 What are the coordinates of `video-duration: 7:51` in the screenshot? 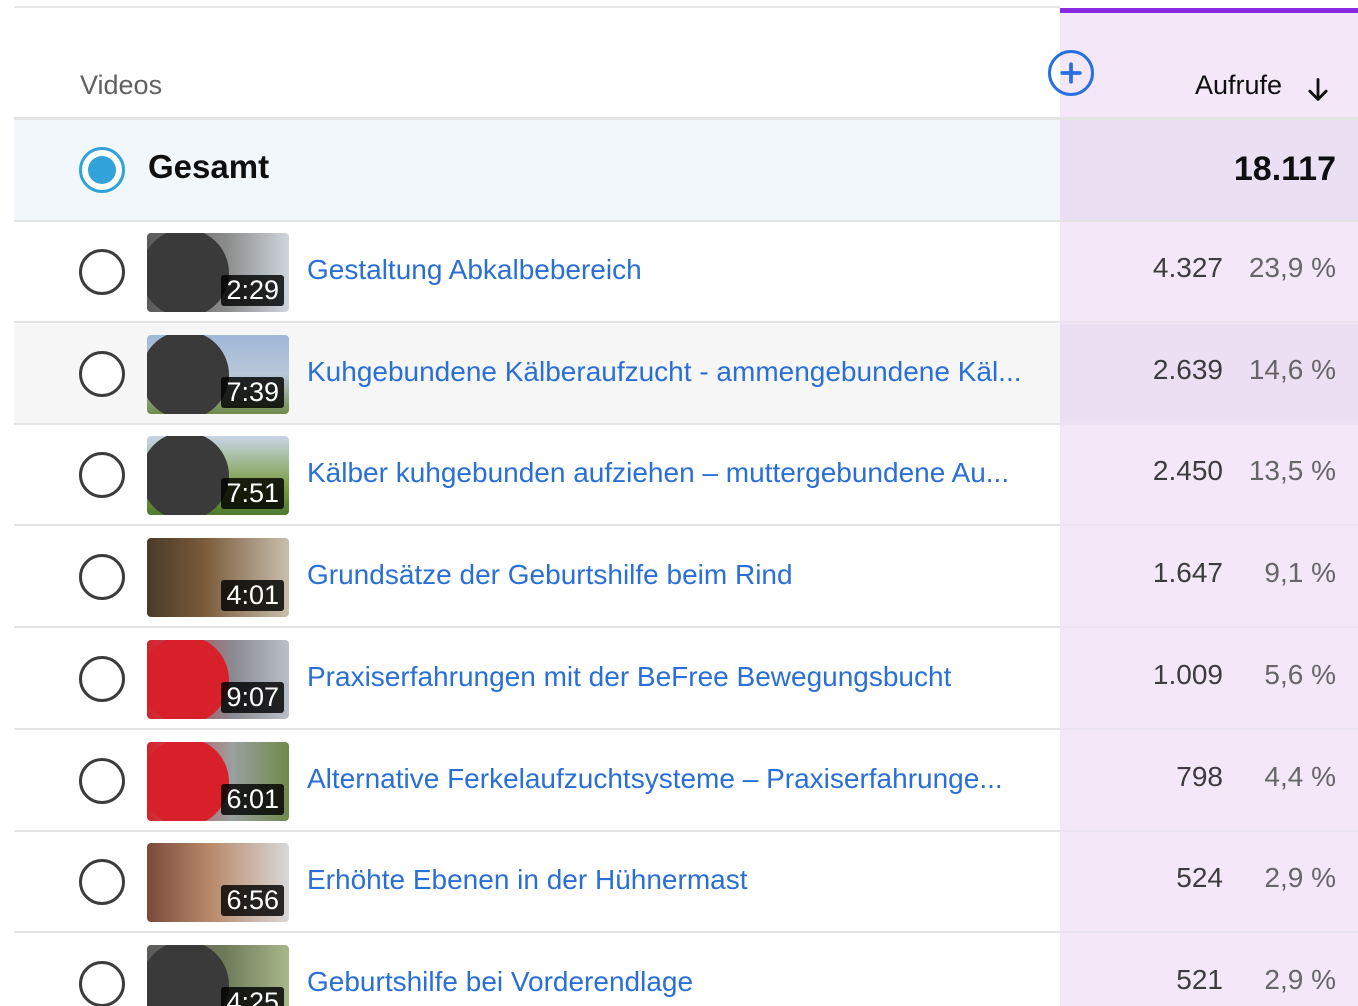 It's located at (252, 494).